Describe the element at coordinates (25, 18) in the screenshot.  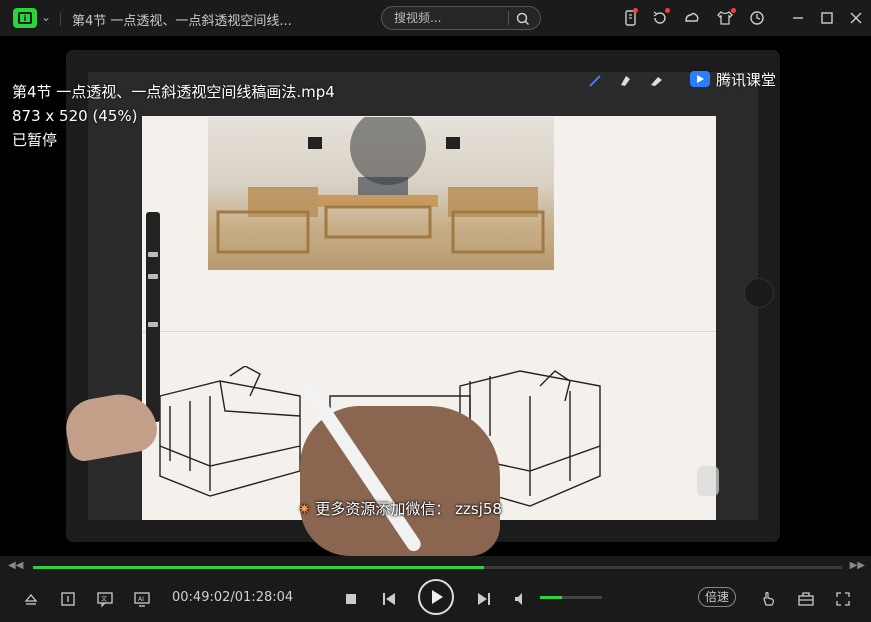
I see `app-logo-icon: i` at that location.